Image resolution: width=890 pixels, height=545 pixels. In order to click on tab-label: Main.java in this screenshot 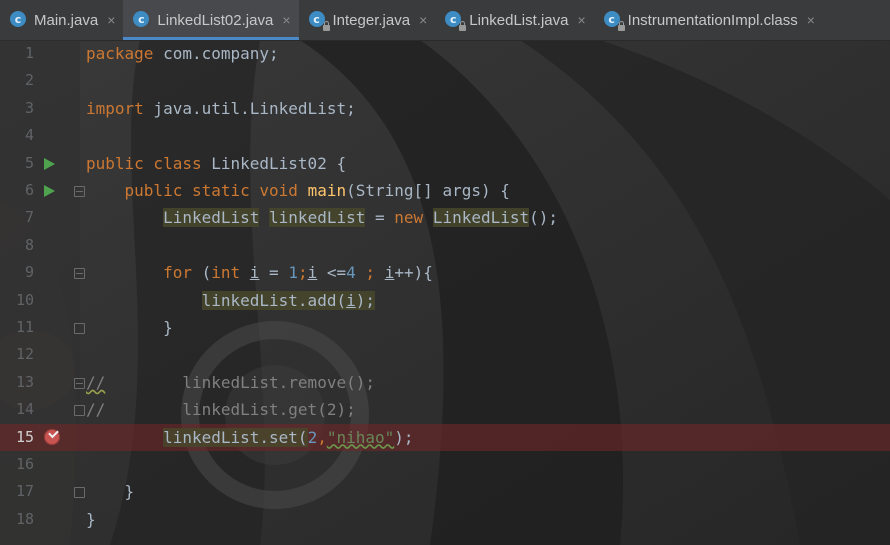, I will do `click(66, 20)`.